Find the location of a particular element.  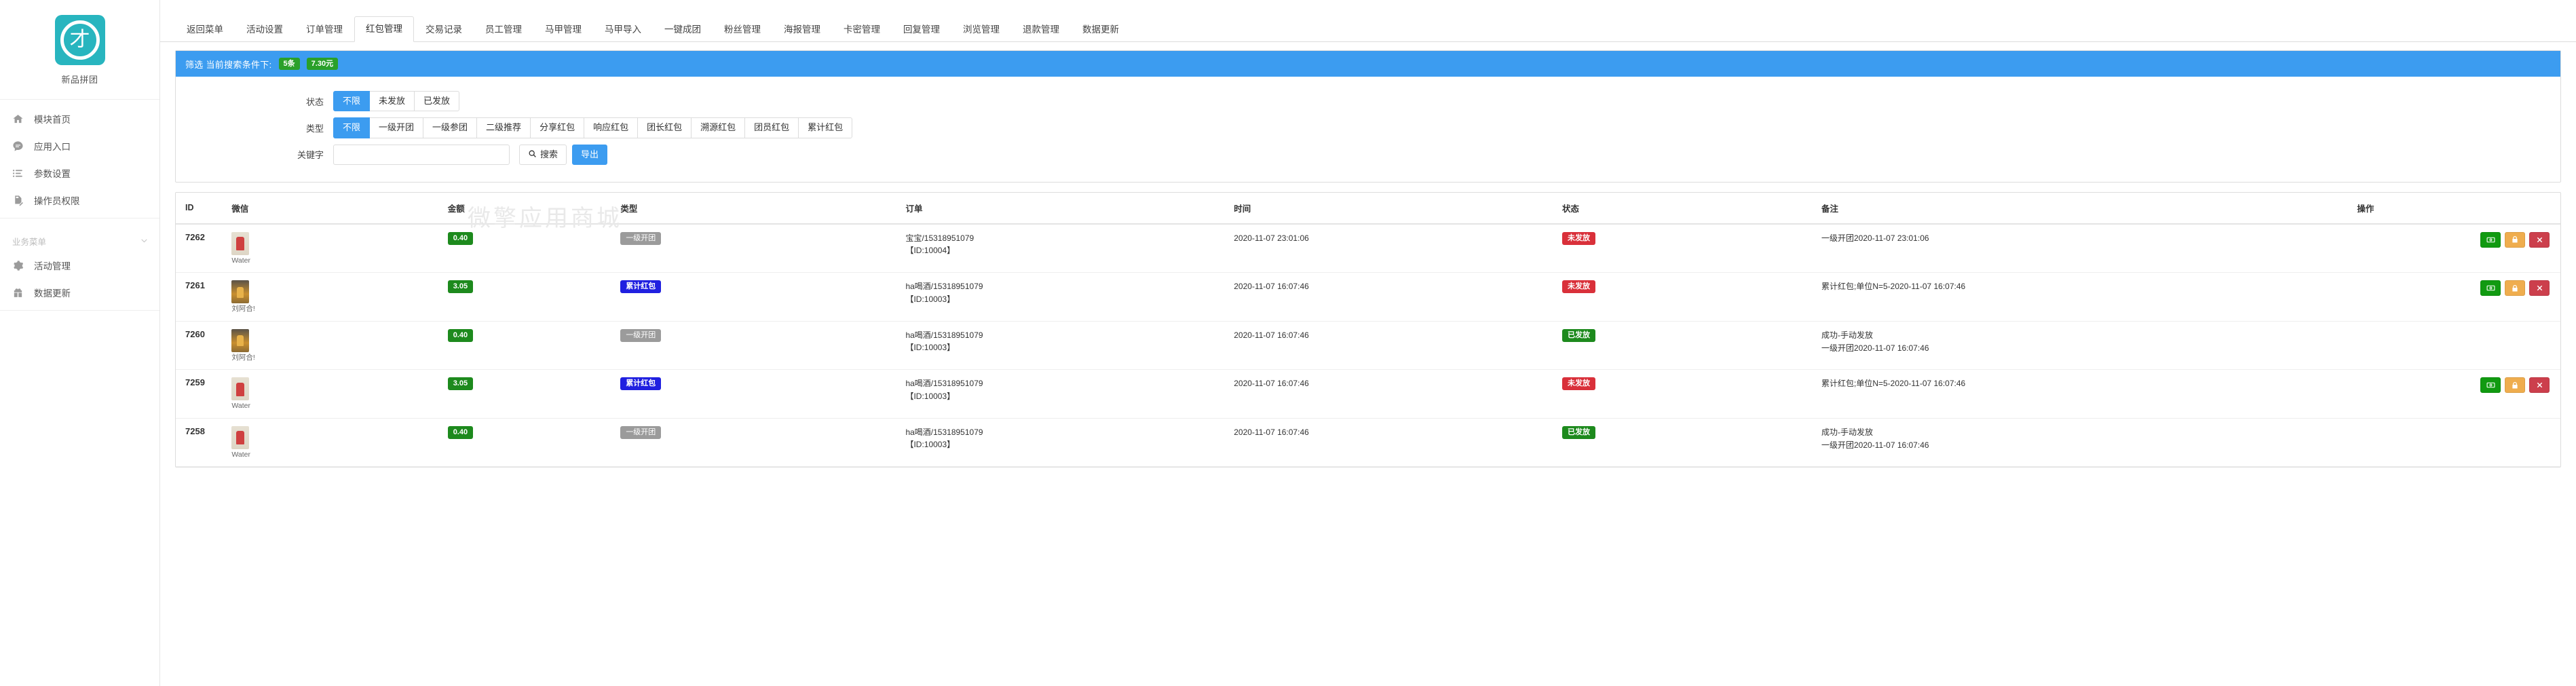

cell-amount: 0.40 is located at coordinates (530, 248).